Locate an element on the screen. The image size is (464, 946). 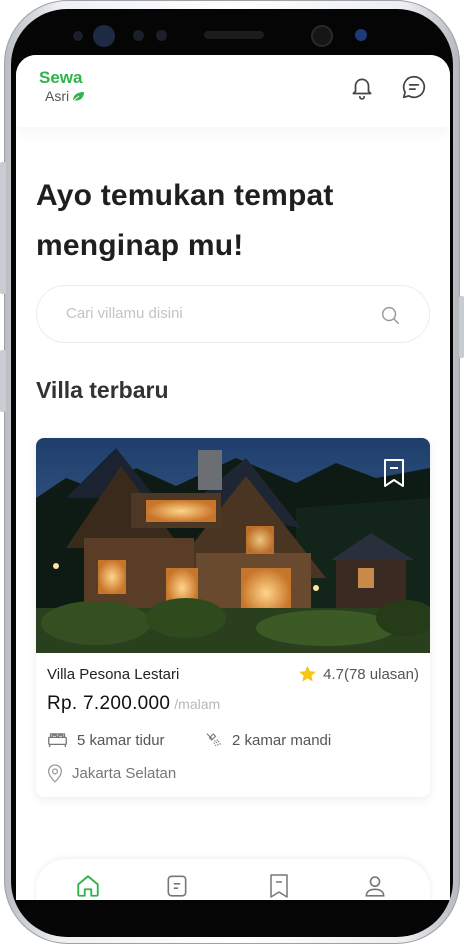
bed-icon is located at coordinates (57, 740).